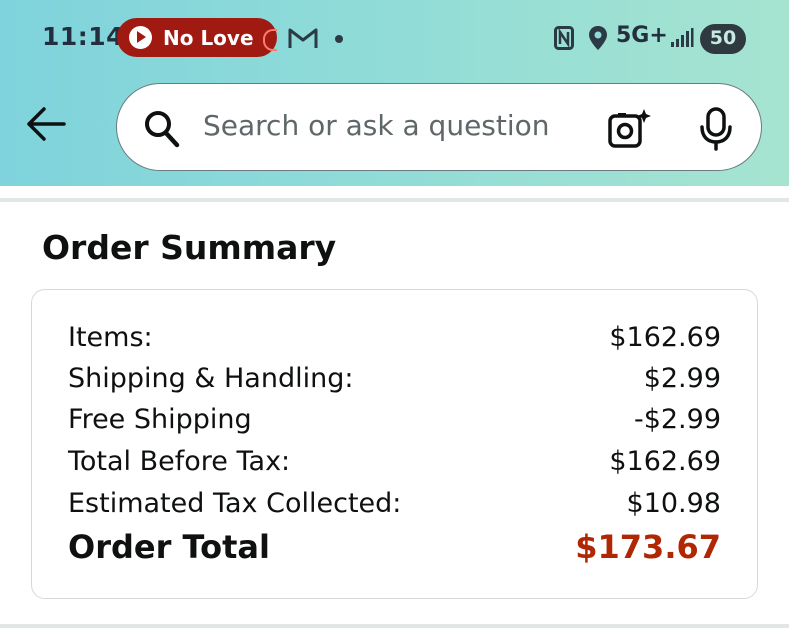 Image resolution: width=789 pixels, height=640 pixels. Describe the element at coordinates (682, 378) in the screenshot. I see `summary-value: $2.99` at that location.